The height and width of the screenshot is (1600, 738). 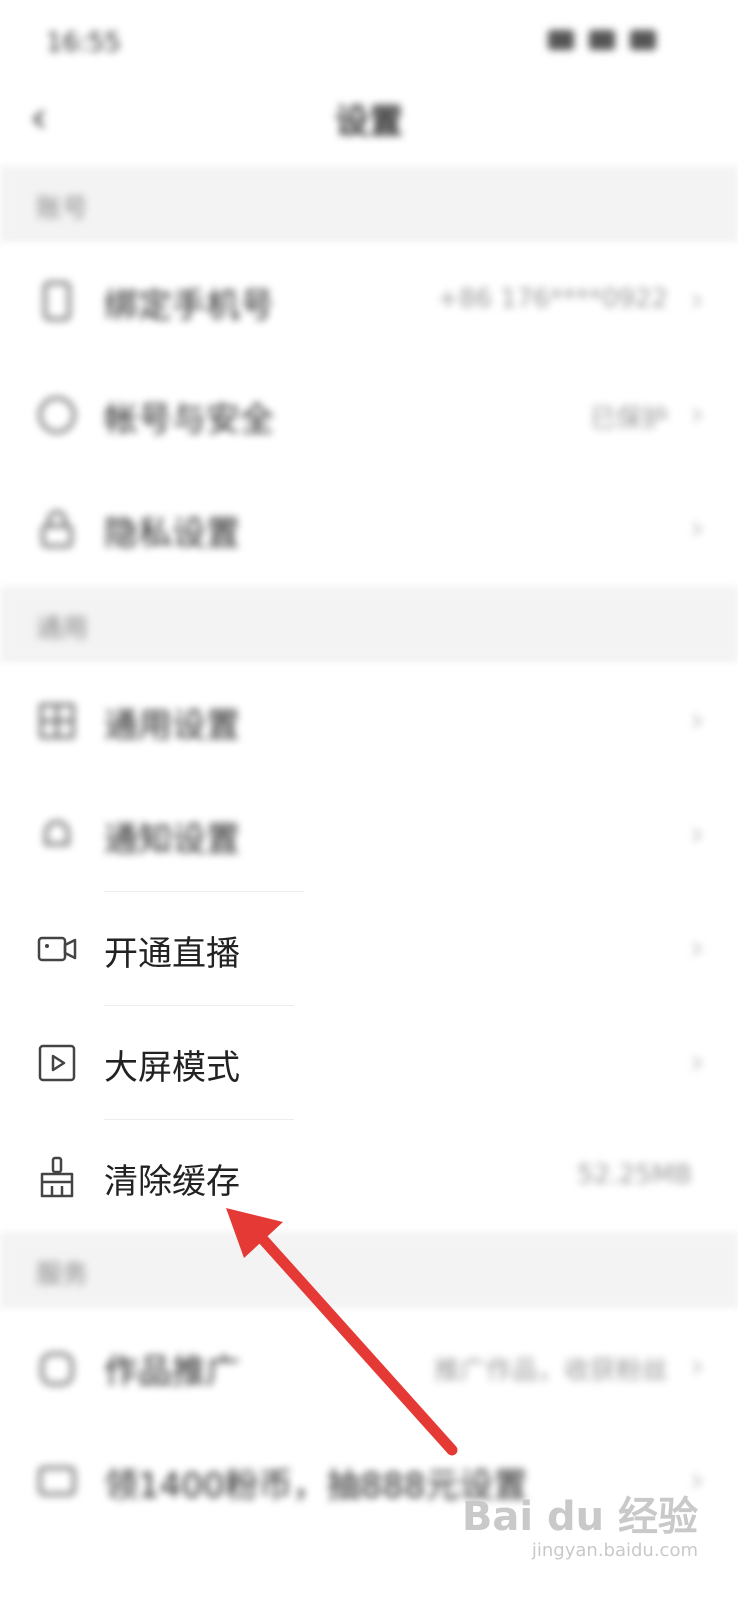 What do you see at coordinates (369, 301) in the screenshot?
I see `settings-row-bind-phone: 绑定手机号 +86 176****0922 ›` at bounding box center [369, 301].